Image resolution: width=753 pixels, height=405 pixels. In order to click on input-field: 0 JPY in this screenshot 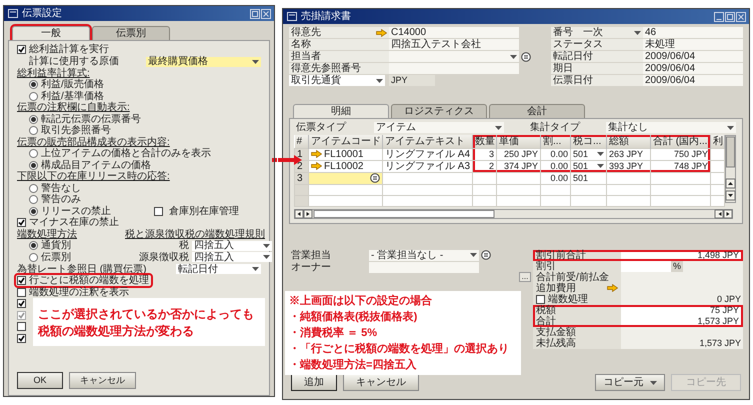, I will do `click(682, 299)`.